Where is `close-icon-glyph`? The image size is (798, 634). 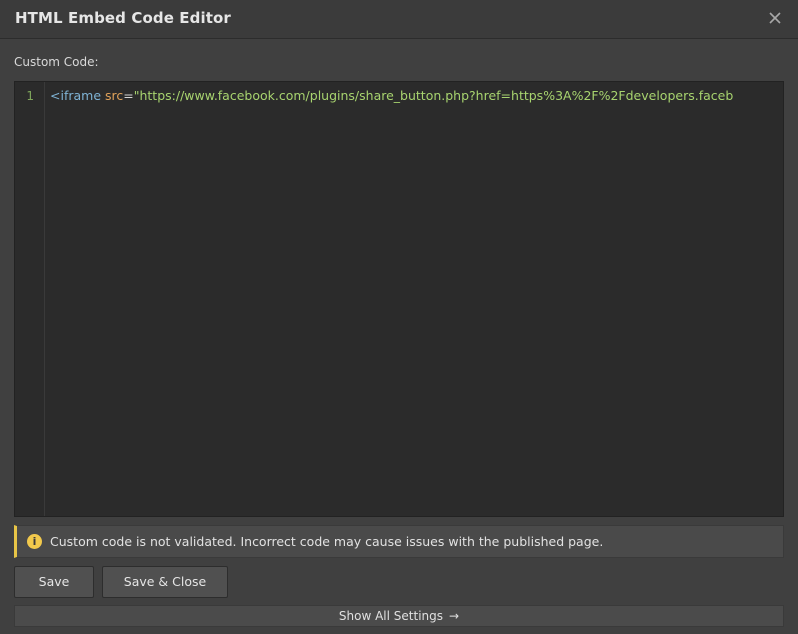
close-icon-glyph is located at coordinates (775, 18).